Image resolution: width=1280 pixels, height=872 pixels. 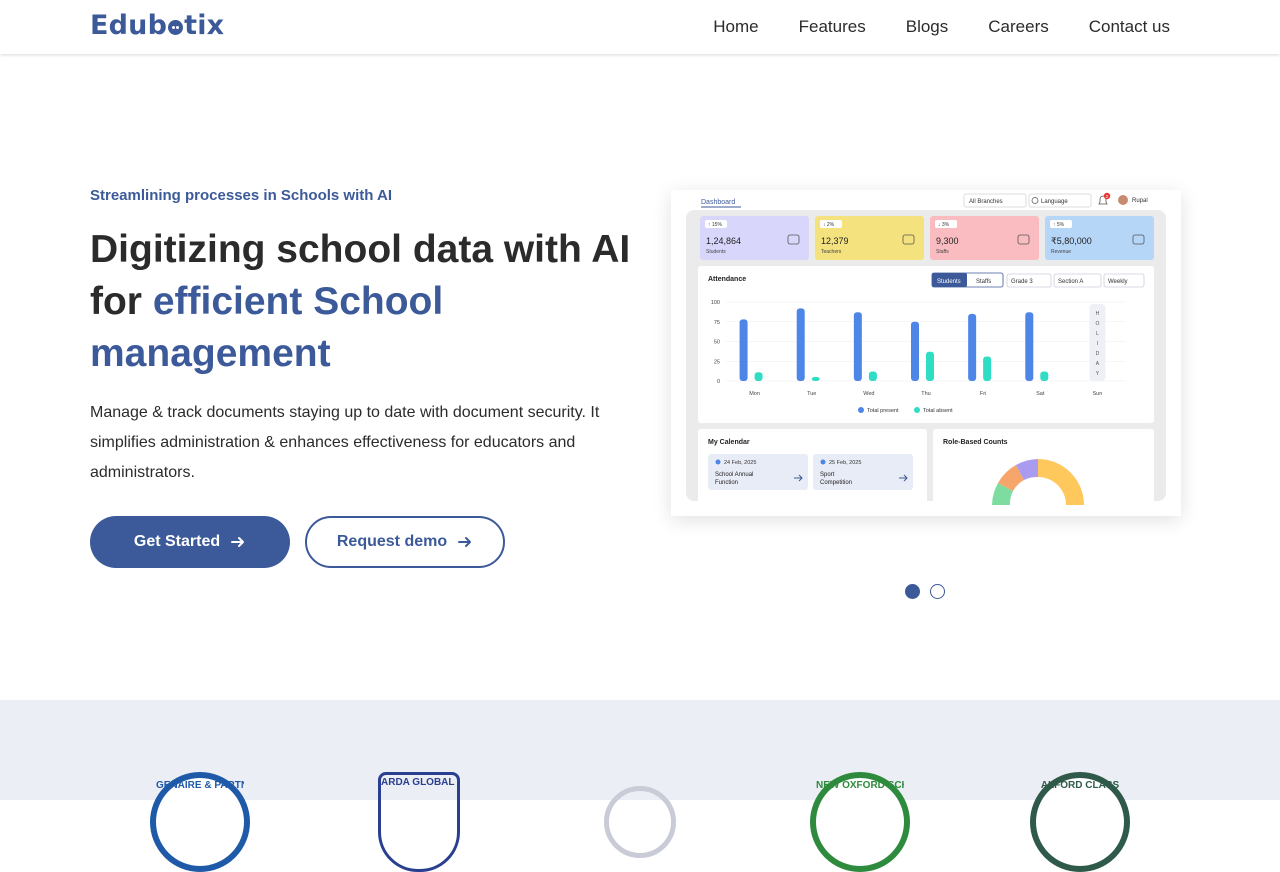 I want to click on partner-name: GENAIRE & PARTNERS, so click(x=200, y=785).